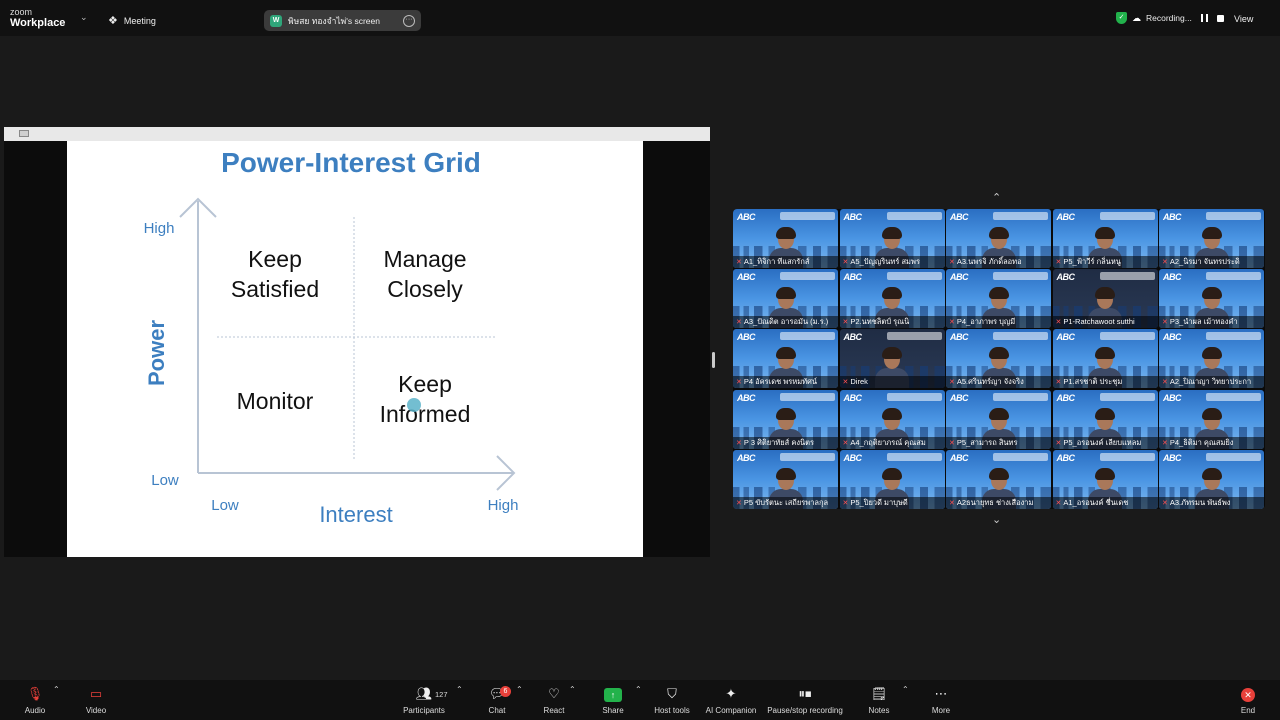 This screenshot has width=1280, height=720. What do you see at coordinates (1096, 502) in the screenshot?
I see `participant-name: A1_อรอนงค์ ชื่นเดช` at bounding box center [1096, 502].